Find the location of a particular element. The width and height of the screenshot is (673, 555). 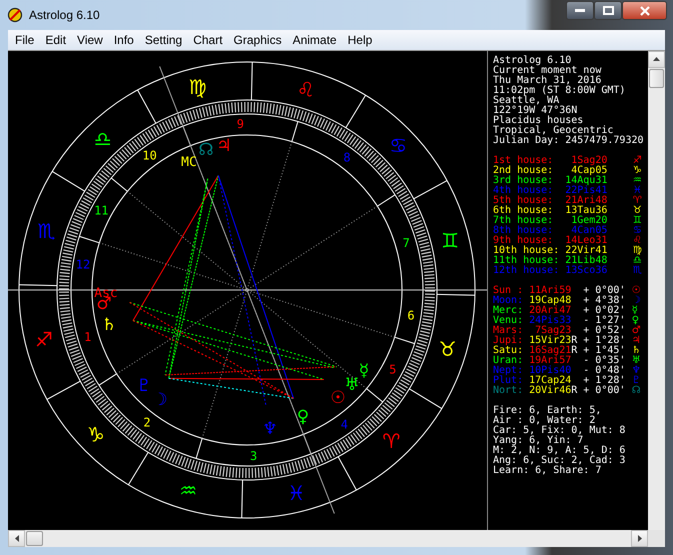

house-number: 11 is located at coordinates (101, 210).